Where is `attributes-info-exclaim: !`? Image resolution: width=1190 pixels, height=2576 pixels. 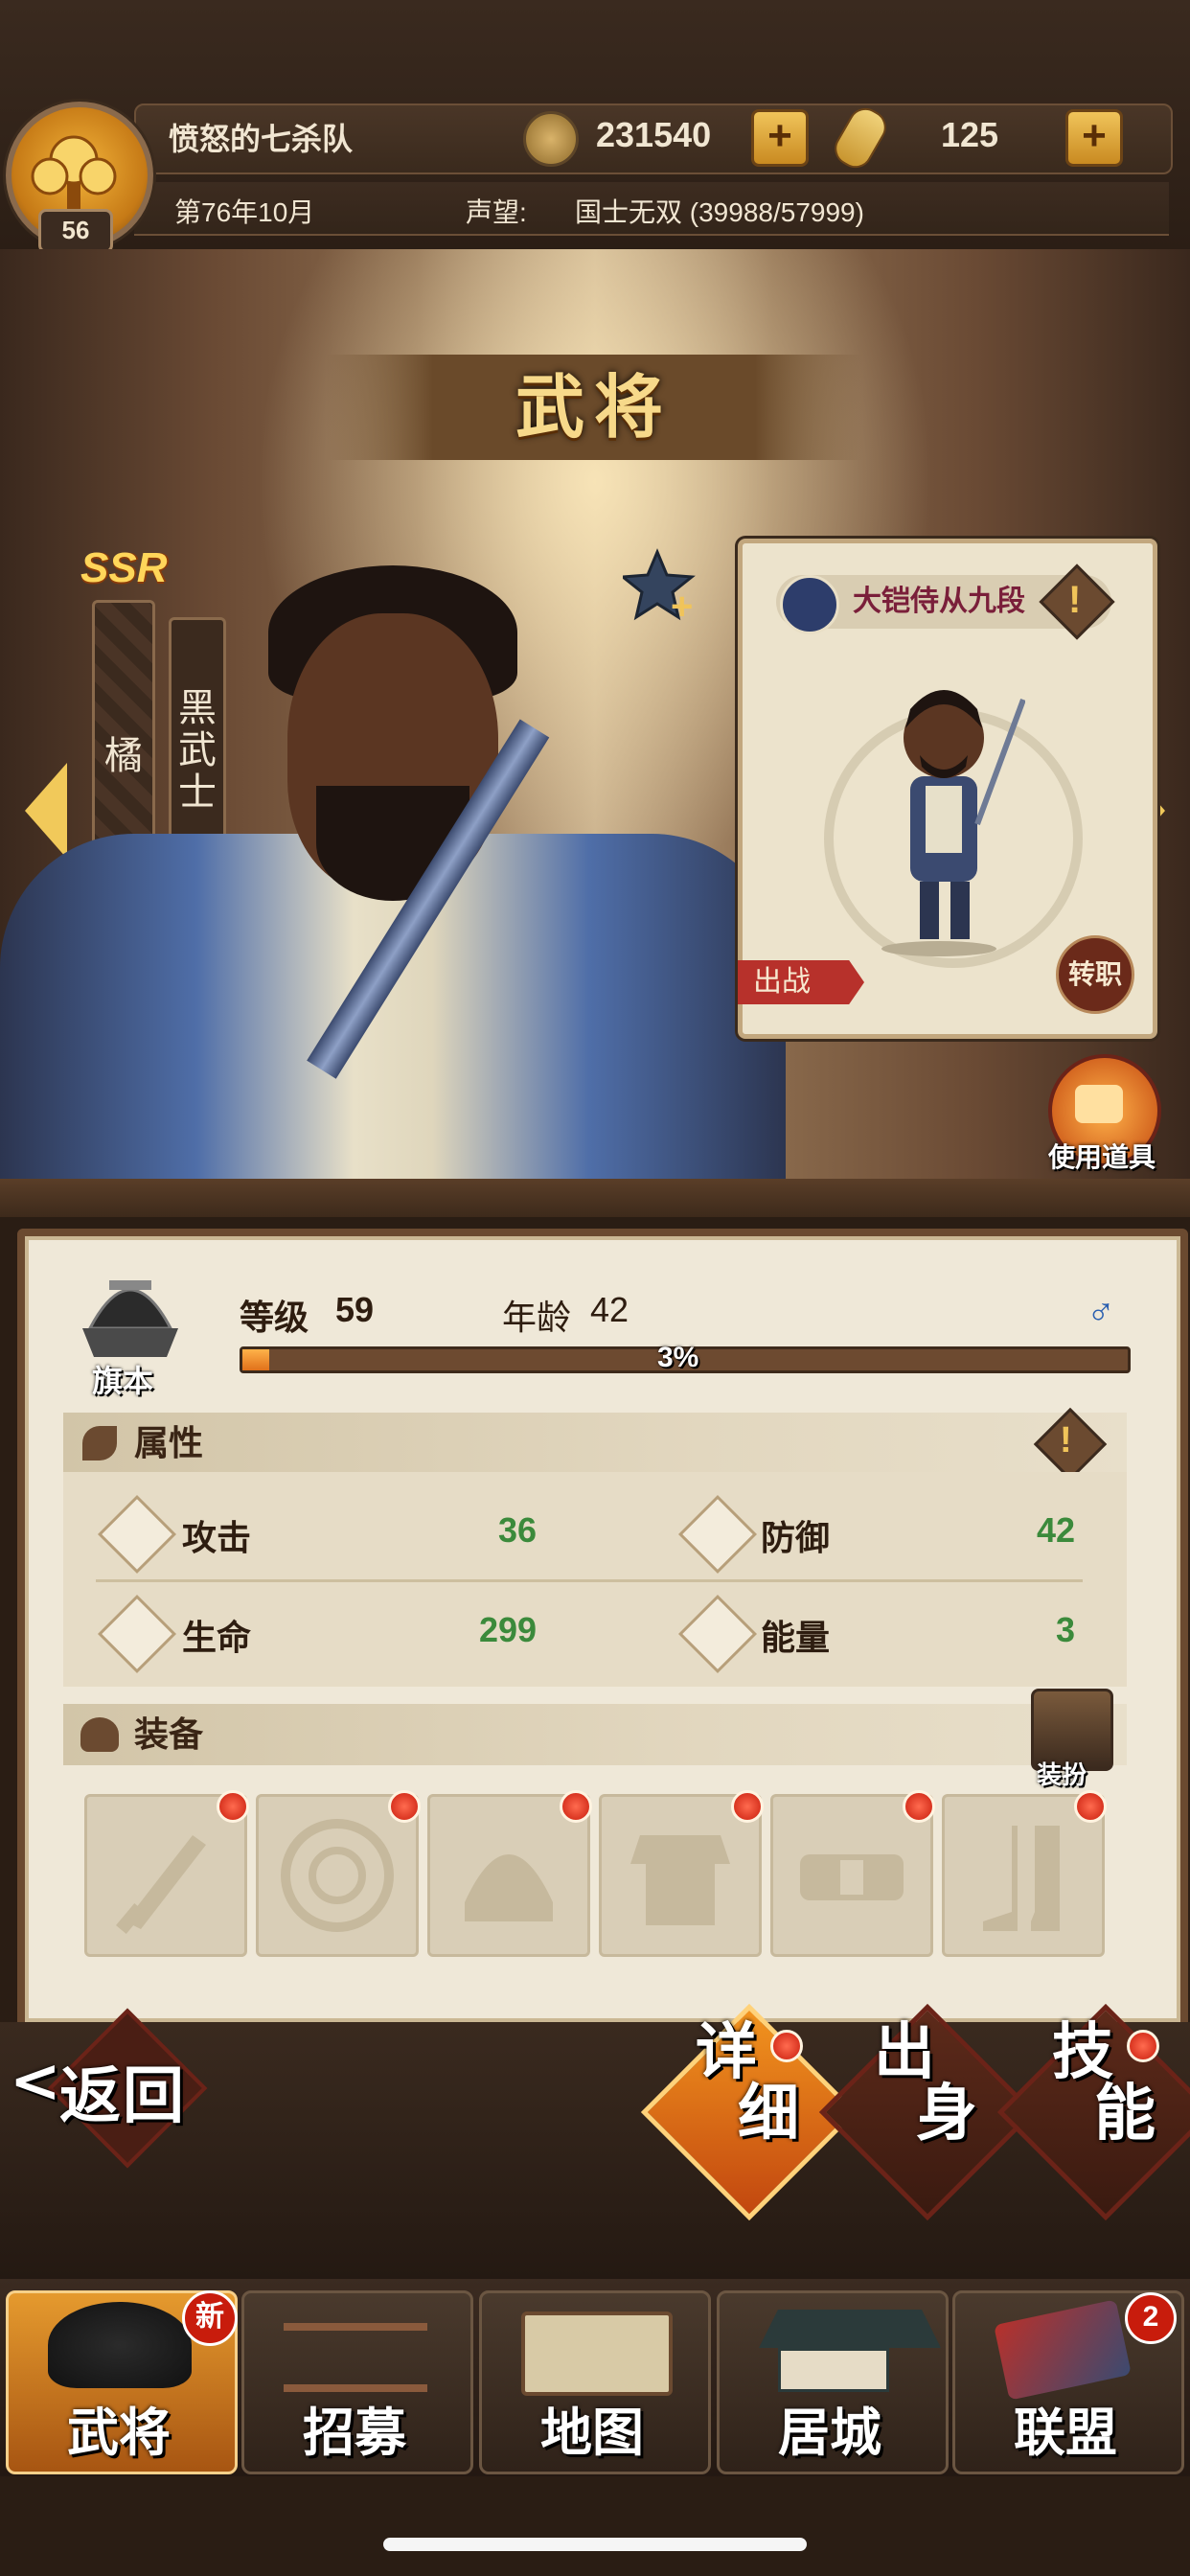
attributes-info-exclaim: ! is located at coordinates (1066, 1440).